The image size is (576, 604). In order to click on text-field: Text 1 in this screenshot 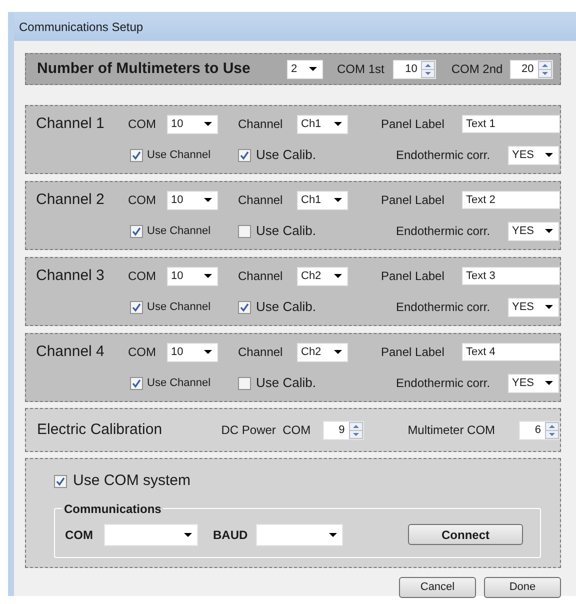, I will do `click(511, 124)`.